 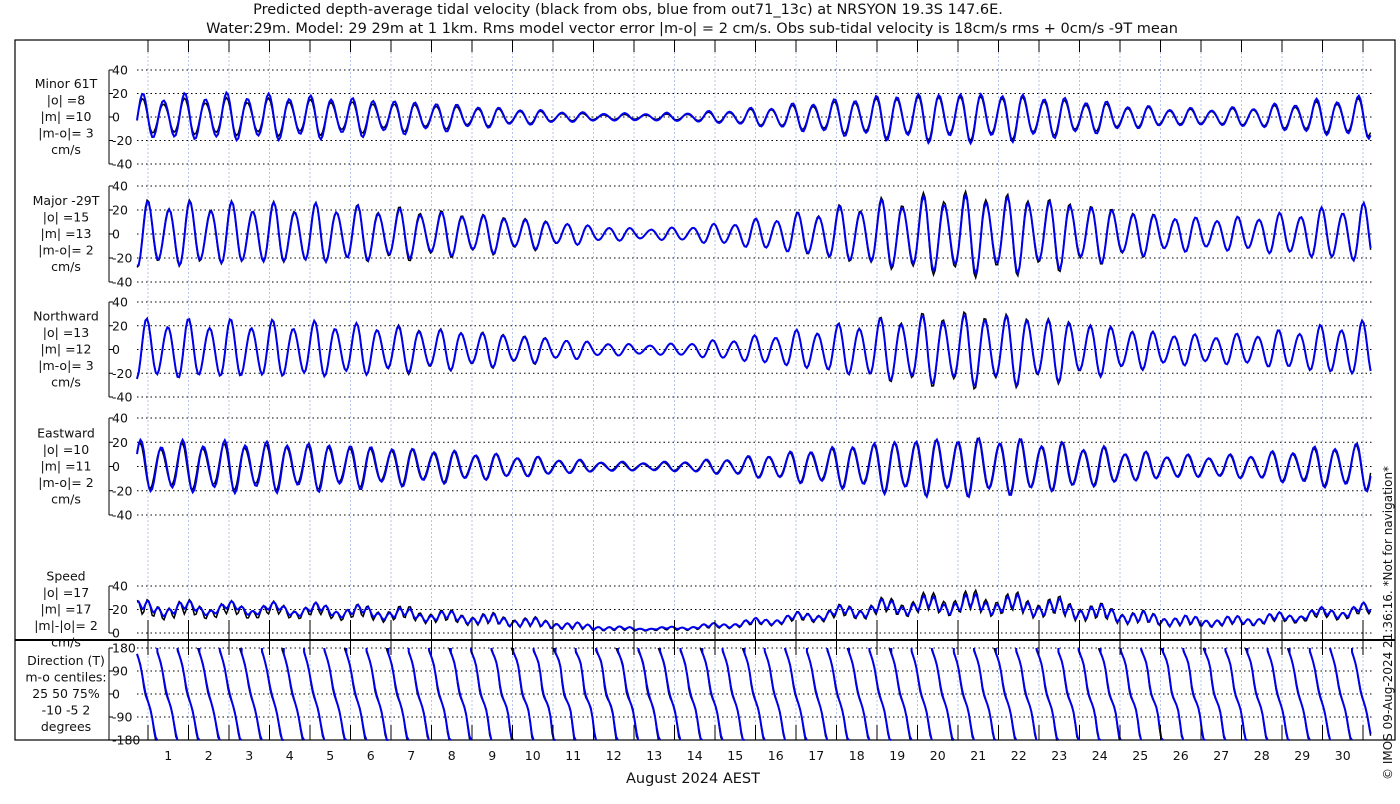 I want to click on y-tick-label: -90, so click(x=122, y=717).